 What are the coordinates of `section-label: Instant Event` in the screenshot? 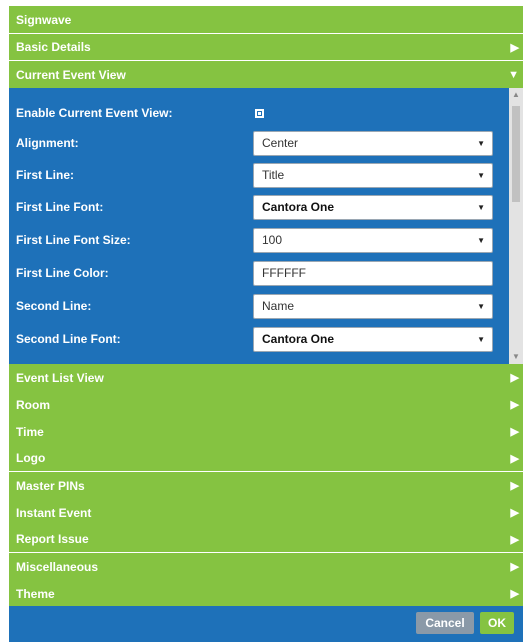 It's located at (54, 512).